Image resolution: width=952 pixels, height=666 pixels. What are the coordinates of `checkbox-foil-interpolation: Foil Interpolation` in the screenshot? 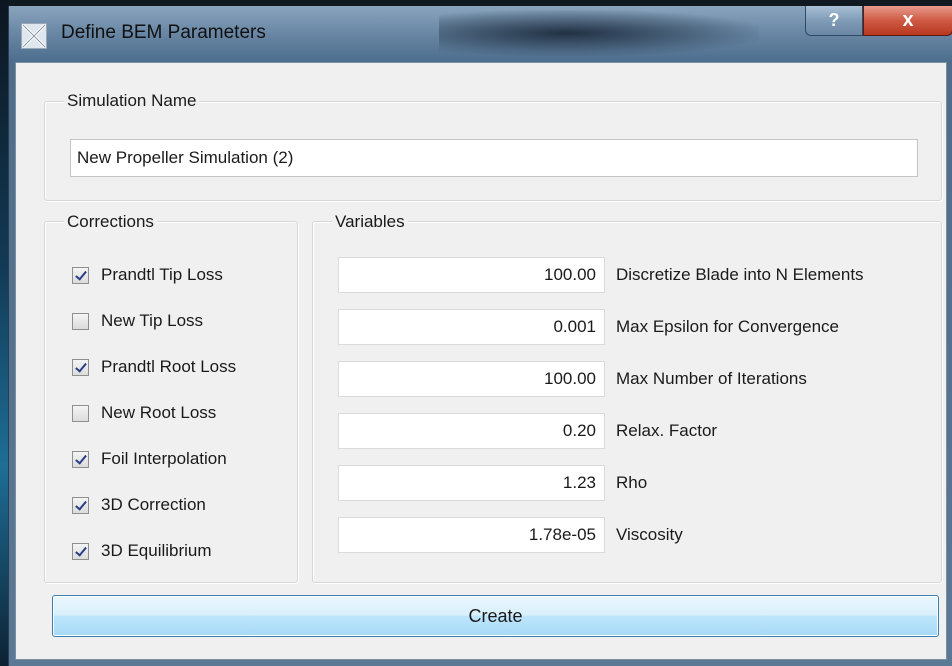 It's located at (149, 459).